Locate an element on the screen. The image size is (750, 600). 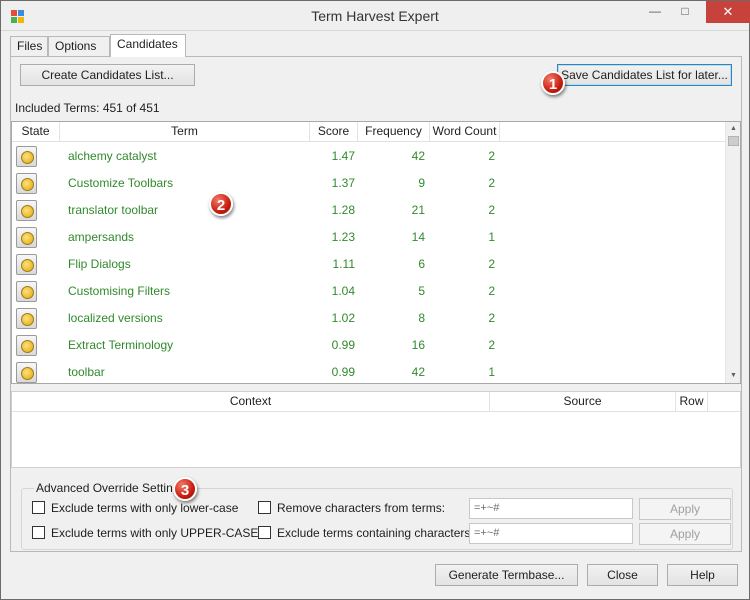
column-score: Score is located at coordinates (334, 131).